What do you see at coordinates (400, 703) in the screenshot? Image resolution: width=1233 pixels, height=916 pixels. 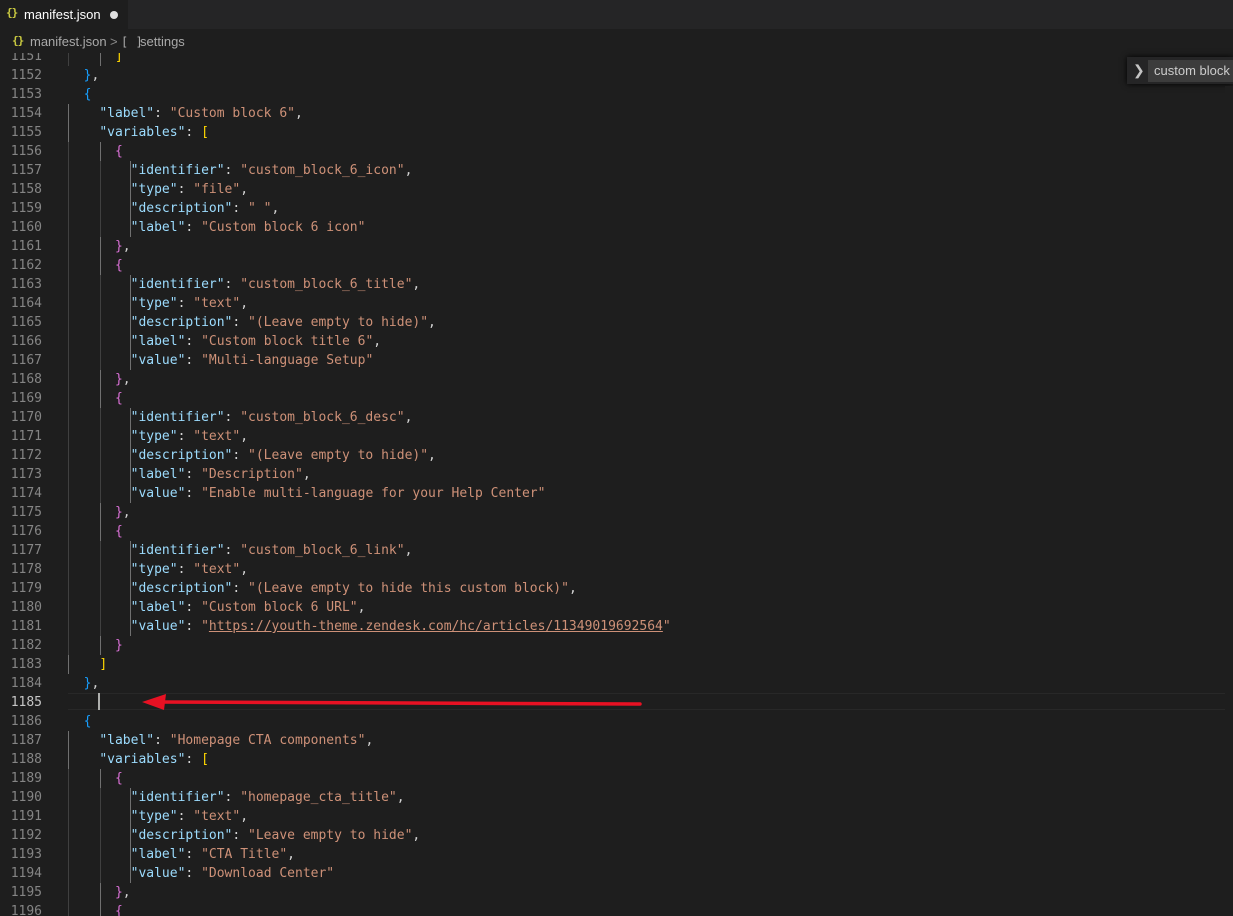 I see `annotation-arrow-shaft` at bounding box center [400, 703].